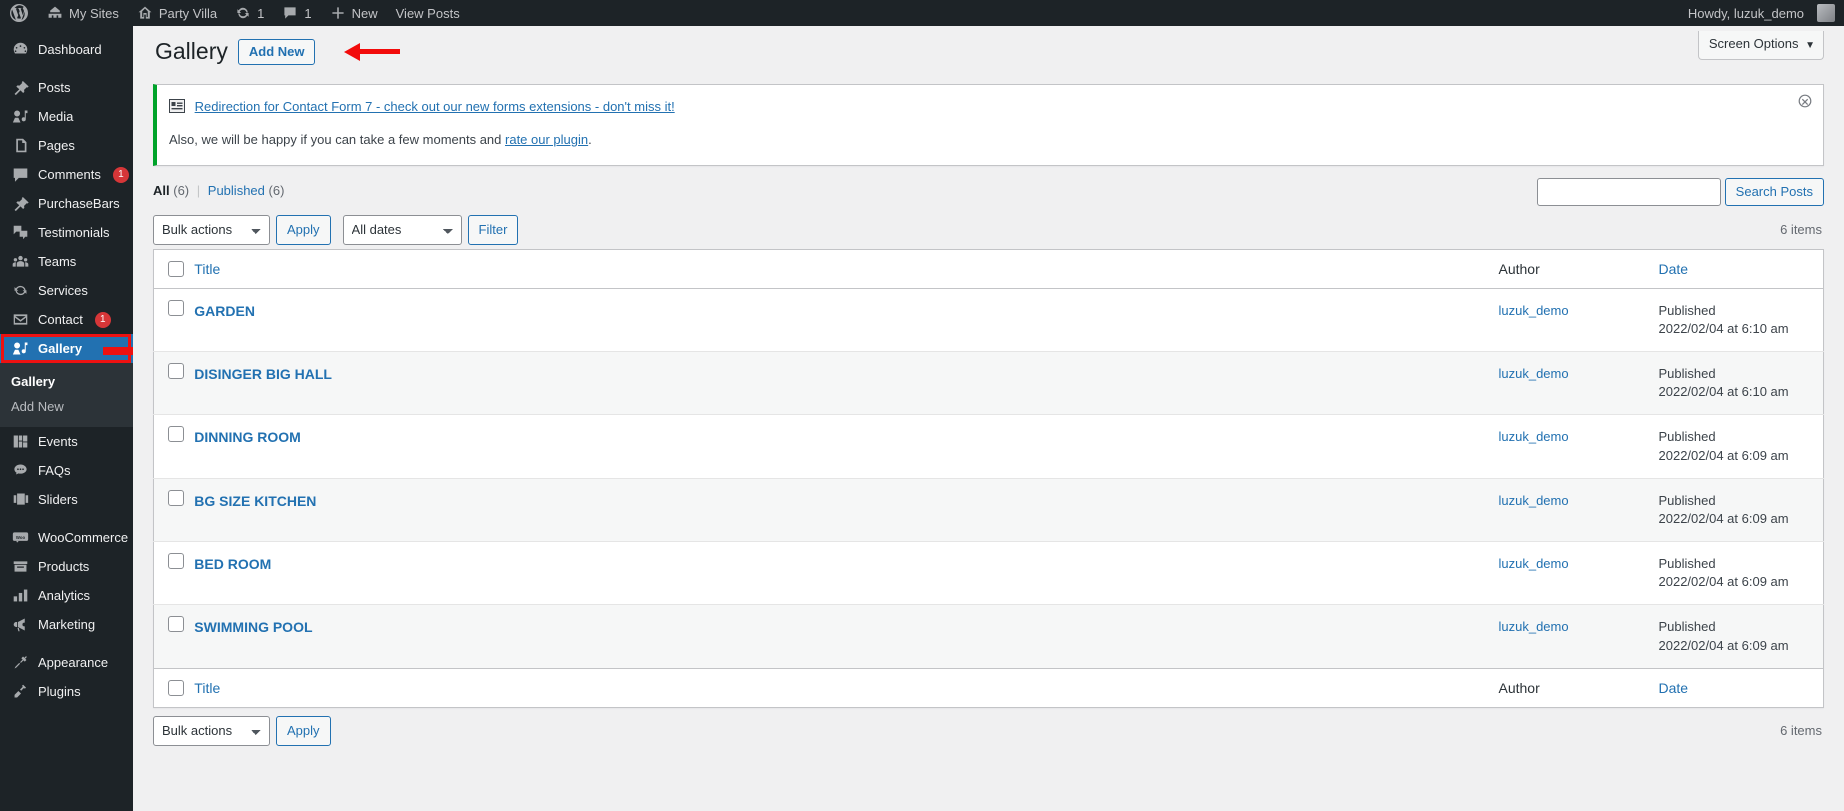 The image size is (1844, 811). What do you see at coordinates (54, 470) in the screenshot?
I see `sidebar-item-label: FAQs` at bounding box center [54, 470].